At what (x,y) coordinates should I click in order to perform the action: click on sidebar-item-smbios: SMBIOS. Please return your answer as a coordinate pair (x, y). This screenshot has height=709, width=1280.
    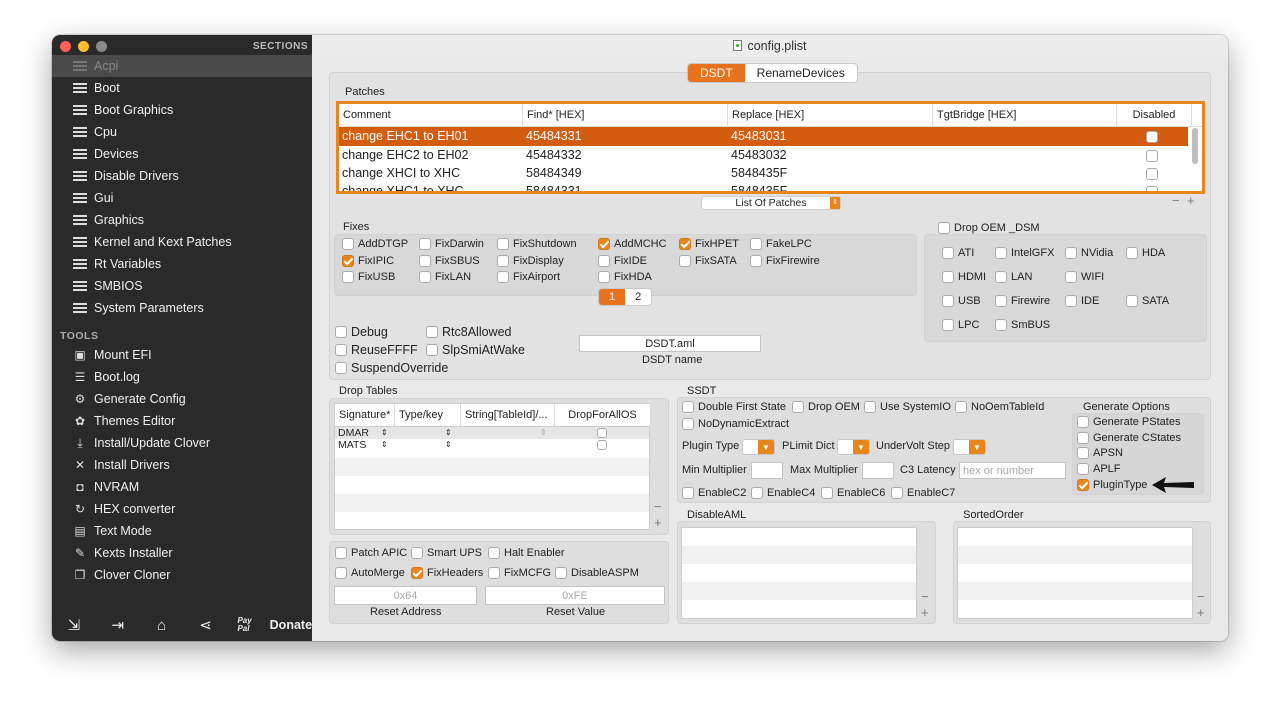
    Looking at the image, I should click on (182, 286).